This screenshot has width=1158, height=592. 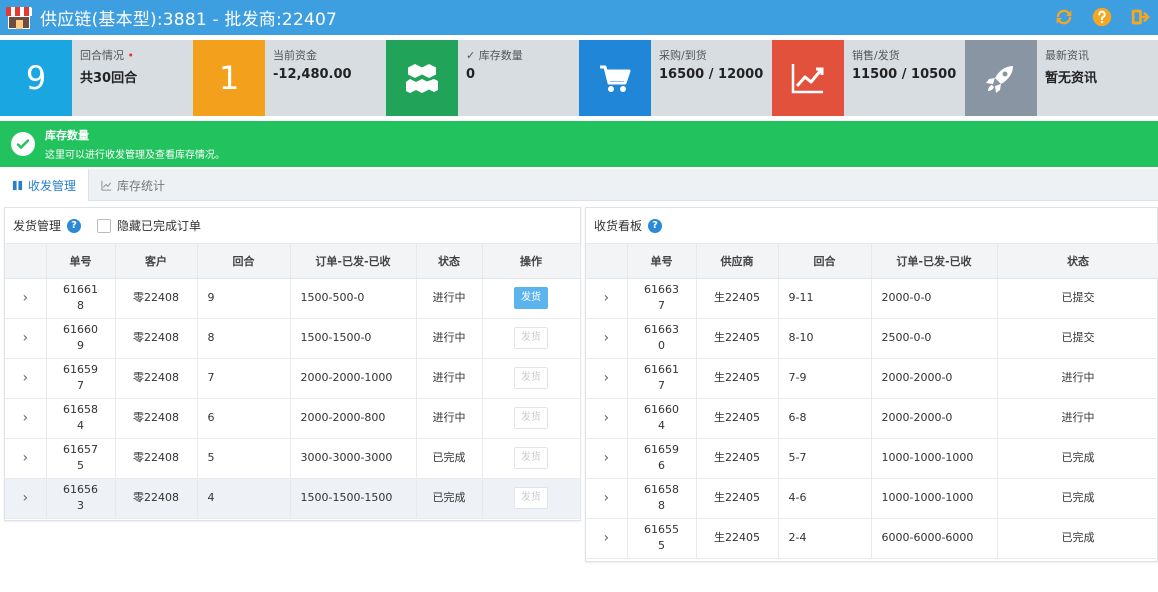 What do you see at coordinates (825, 378) in the screenshot?
I see `round: 7-9` at bounding box center [825, 378].